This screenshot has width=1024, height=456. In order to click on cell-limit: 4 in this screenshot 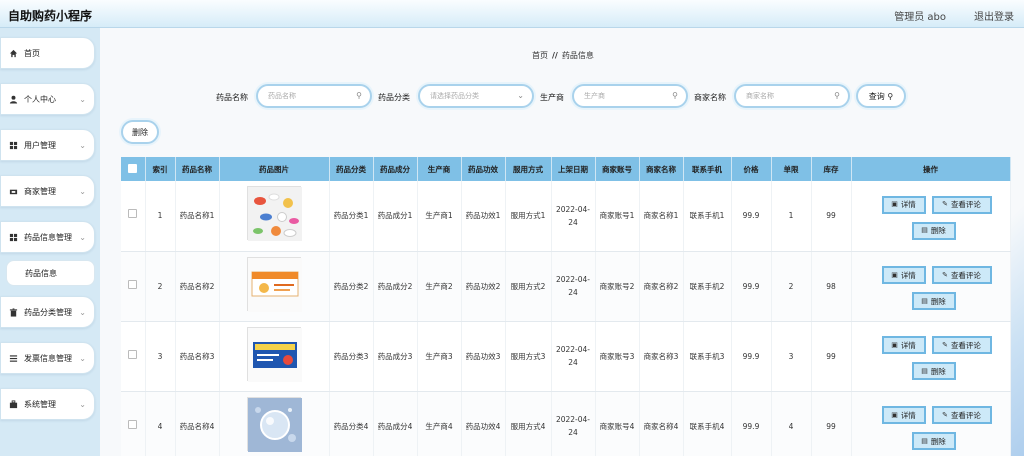, I will do `click(791, 423)`.